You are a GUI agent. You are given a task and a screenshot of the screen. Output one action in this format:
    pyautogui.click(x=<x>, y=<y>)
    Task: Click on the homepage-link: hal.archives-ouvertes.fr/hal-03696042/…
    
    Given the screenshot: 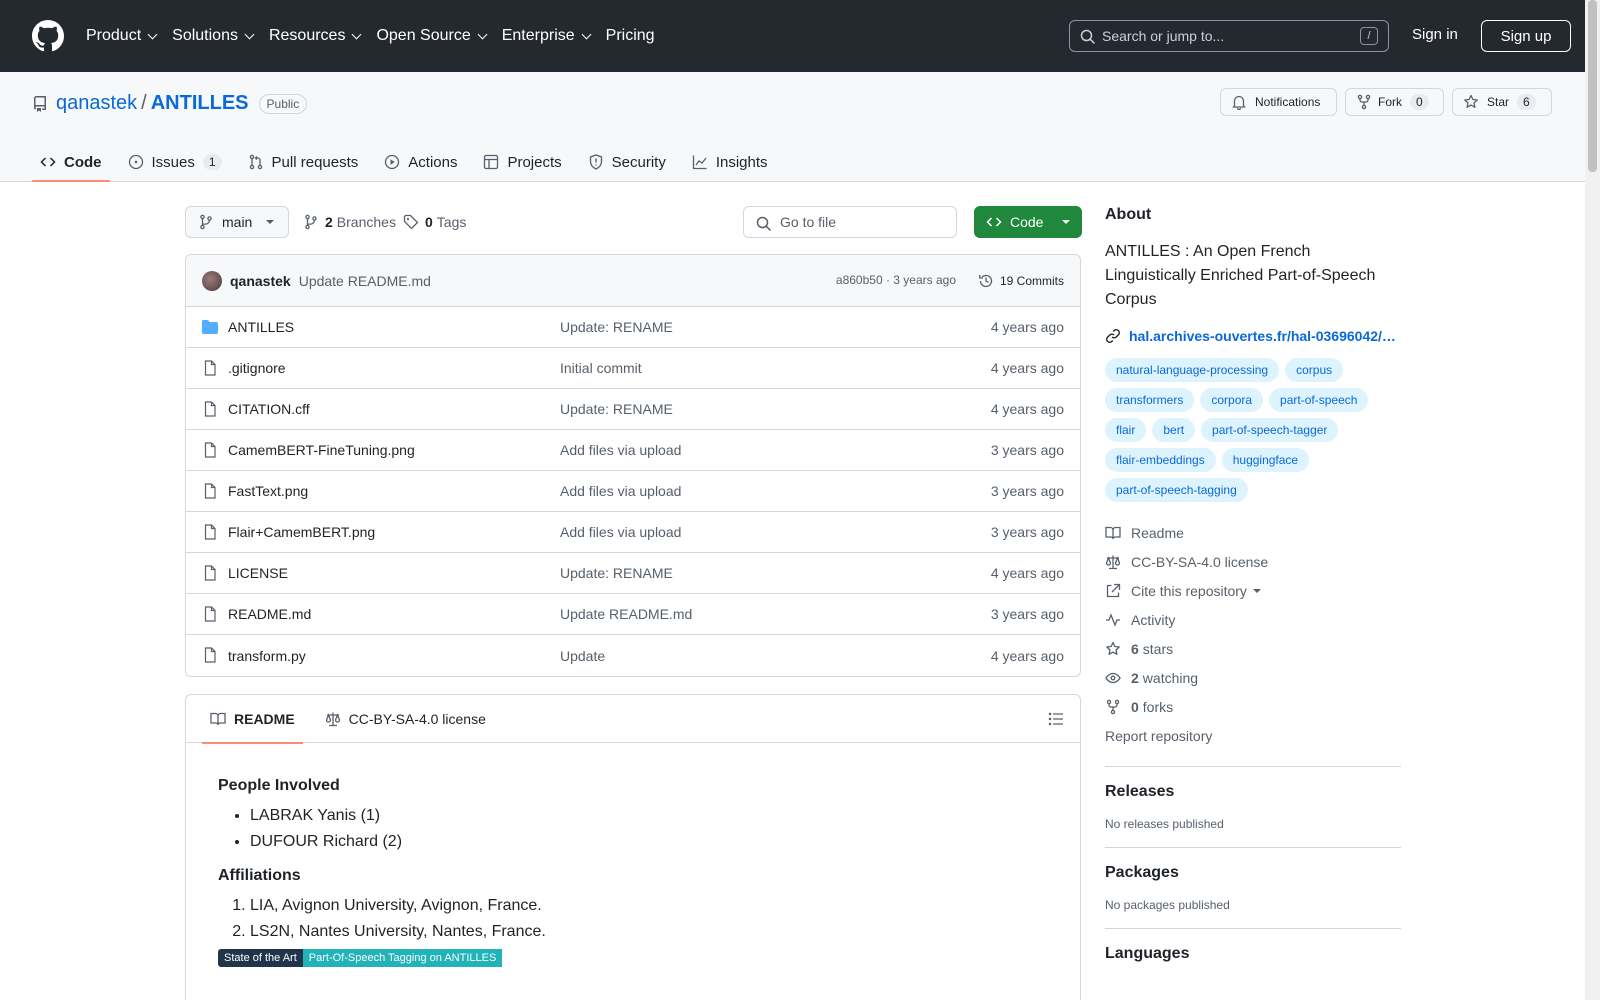 What is the action you would take?
    pyautogui.click(x=1253, y=336)
    